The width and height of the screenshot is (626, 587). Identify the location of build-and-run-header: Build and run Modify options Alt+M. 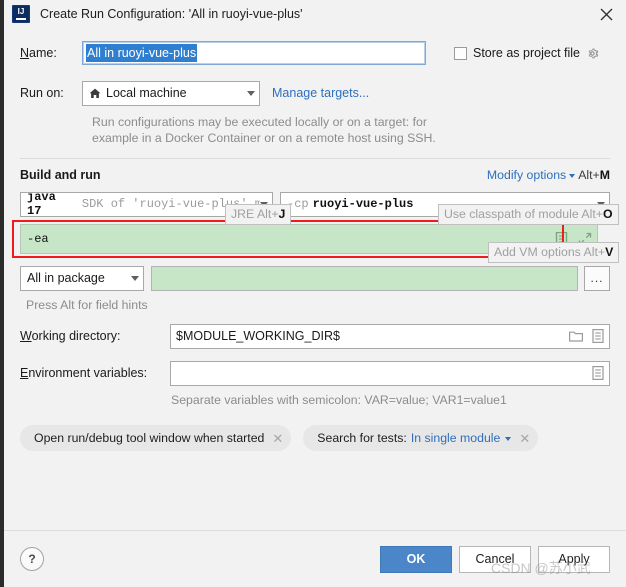
(315, 175).